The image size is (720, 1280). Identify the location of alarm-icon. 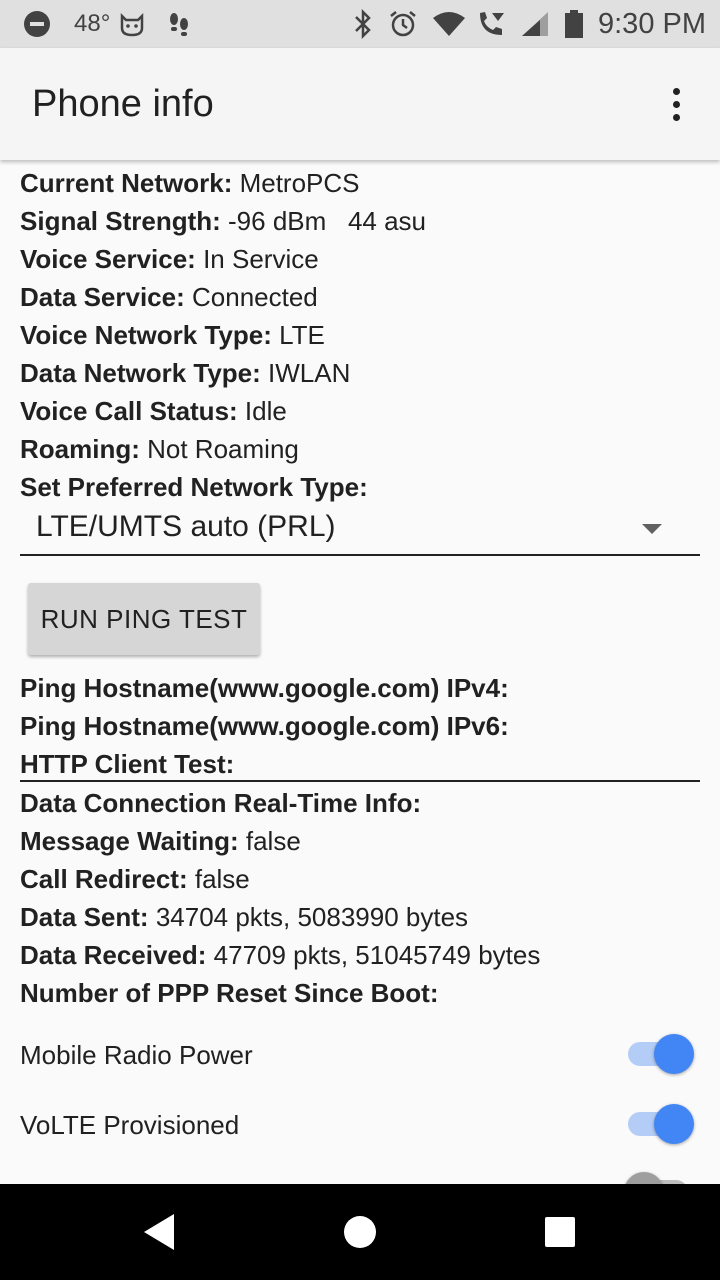
(403, 24).